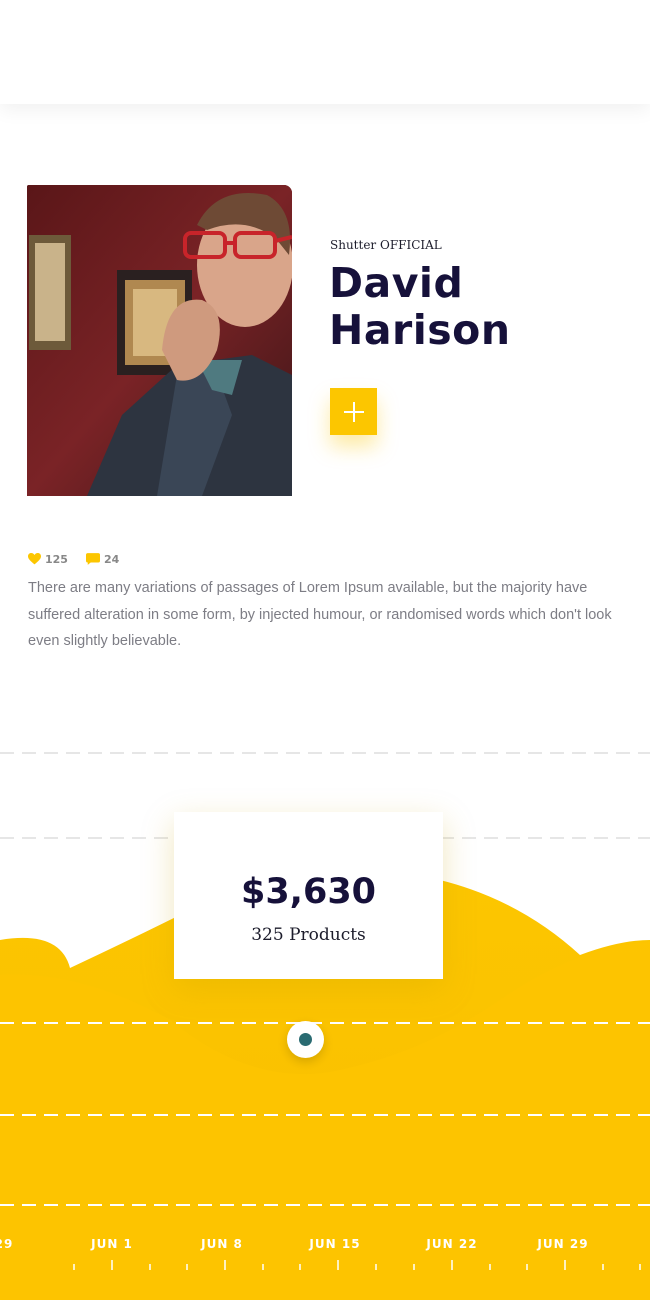  I want to click on post-stats: 125 24, so click(73, 559).